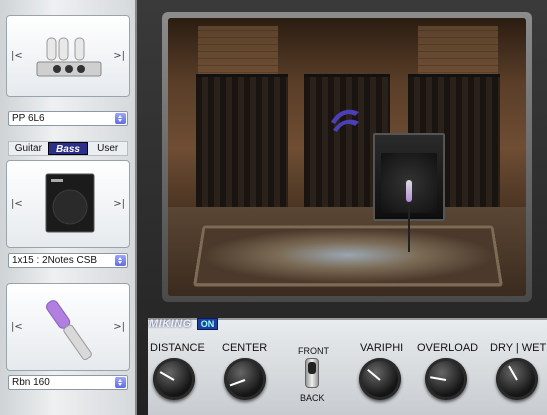 The width and height of the screenshot is (547, 415). What do you see at coordinates (448, 348) in the screenshot?
I see `overload-label: OVERLOAD` at bounding box center [448, 348].